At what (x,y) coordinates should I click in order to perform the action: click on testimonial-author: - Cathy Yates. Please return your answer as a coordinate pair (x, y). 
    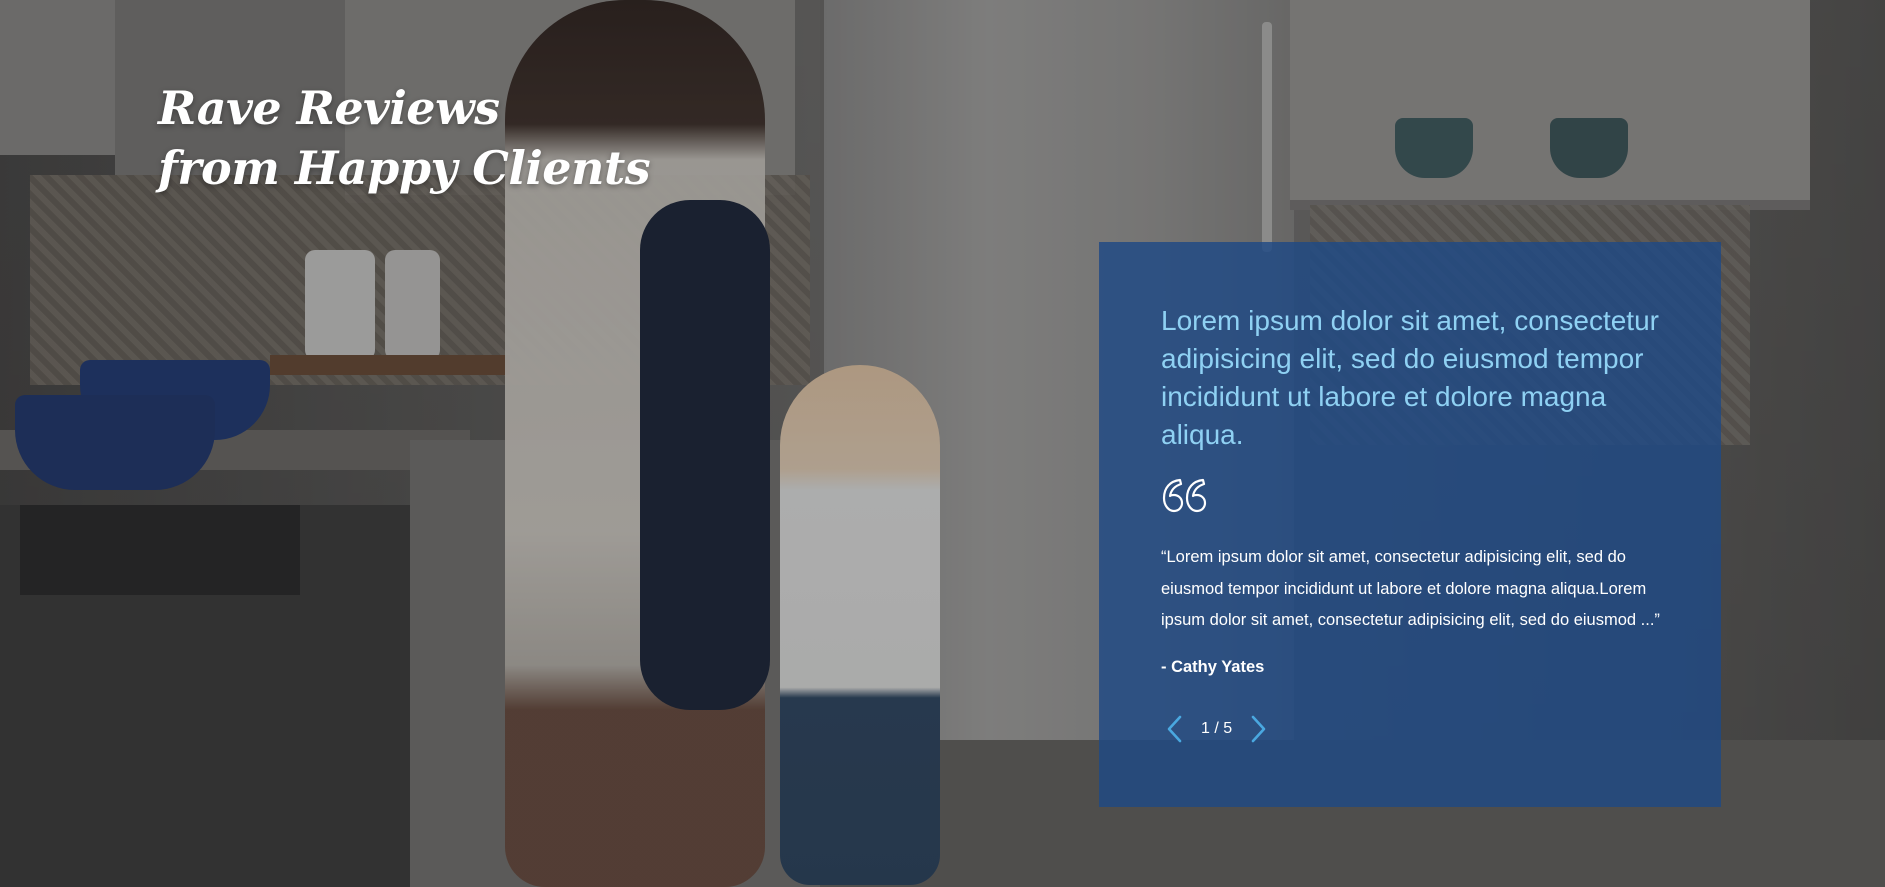
    Looking at the image, I should click on (1213, 666).